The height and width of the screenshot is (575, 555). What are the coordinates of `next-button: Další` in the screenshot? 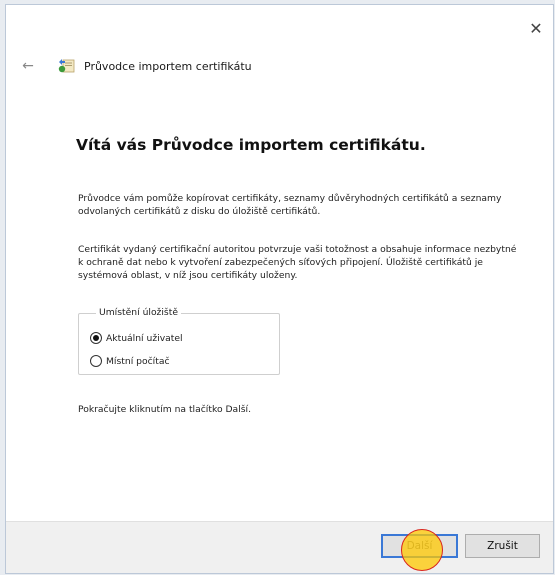 It's located at (419, 546).